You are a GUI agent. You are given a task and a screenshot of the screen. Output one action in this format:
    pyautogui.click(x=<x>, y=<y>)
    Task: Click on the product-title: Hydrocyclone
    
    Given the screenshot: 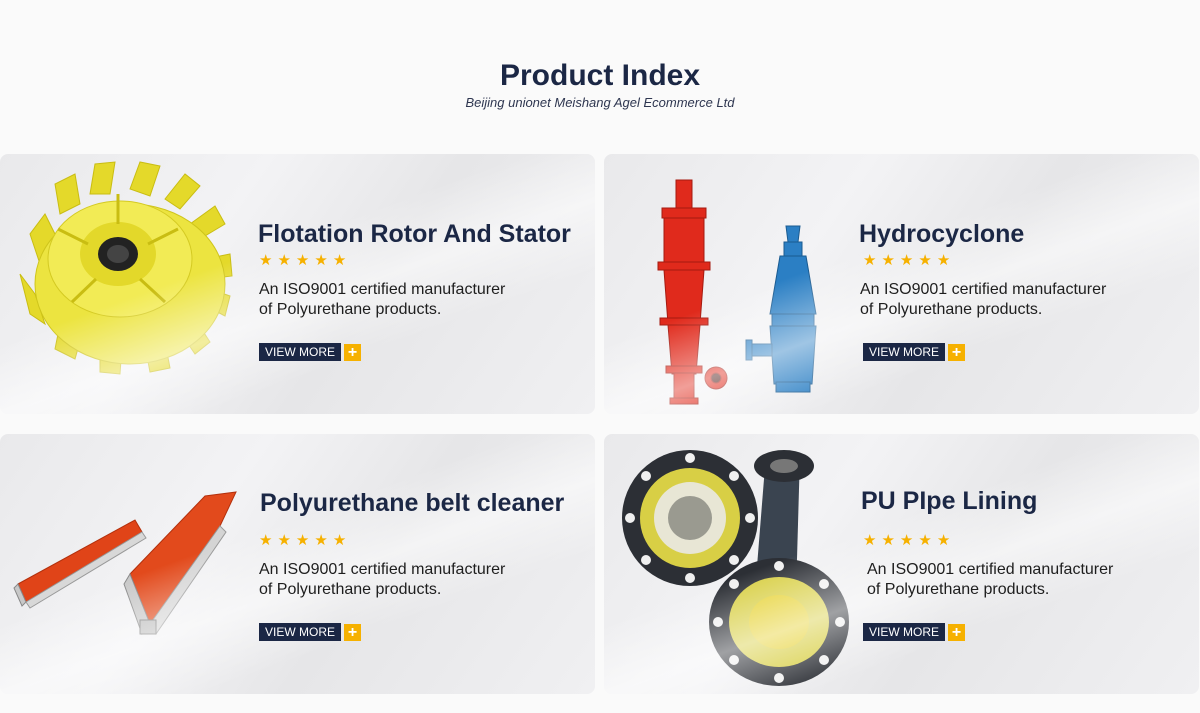 What is the action you would take?
    pyautogui.click(x=941, y=234)
    